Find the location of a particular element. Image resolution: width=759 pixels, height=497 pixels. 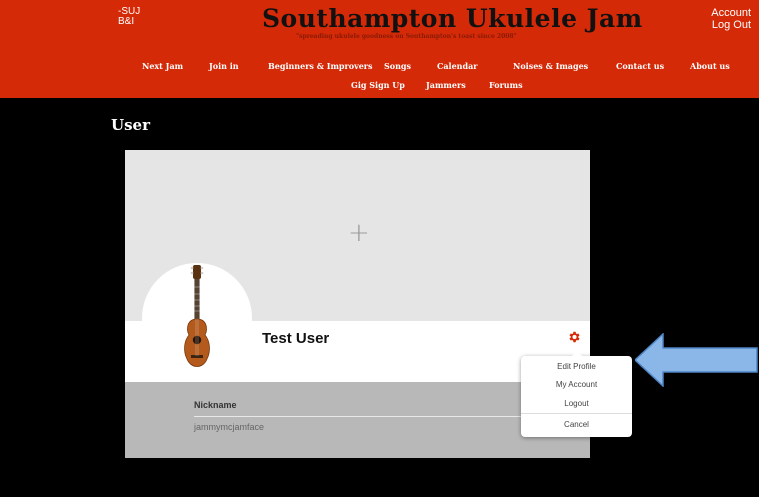

menu-item-logout: Logout is located at coordinates (576, 403).